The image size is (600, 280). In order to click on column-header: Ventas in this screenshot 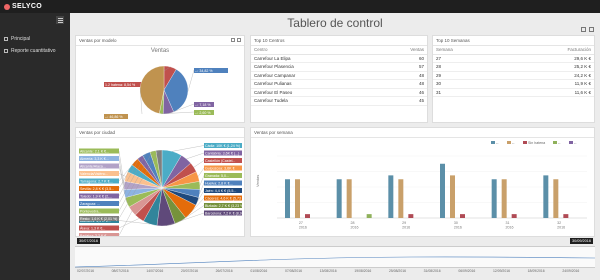, I will do `click(401, 50)`.